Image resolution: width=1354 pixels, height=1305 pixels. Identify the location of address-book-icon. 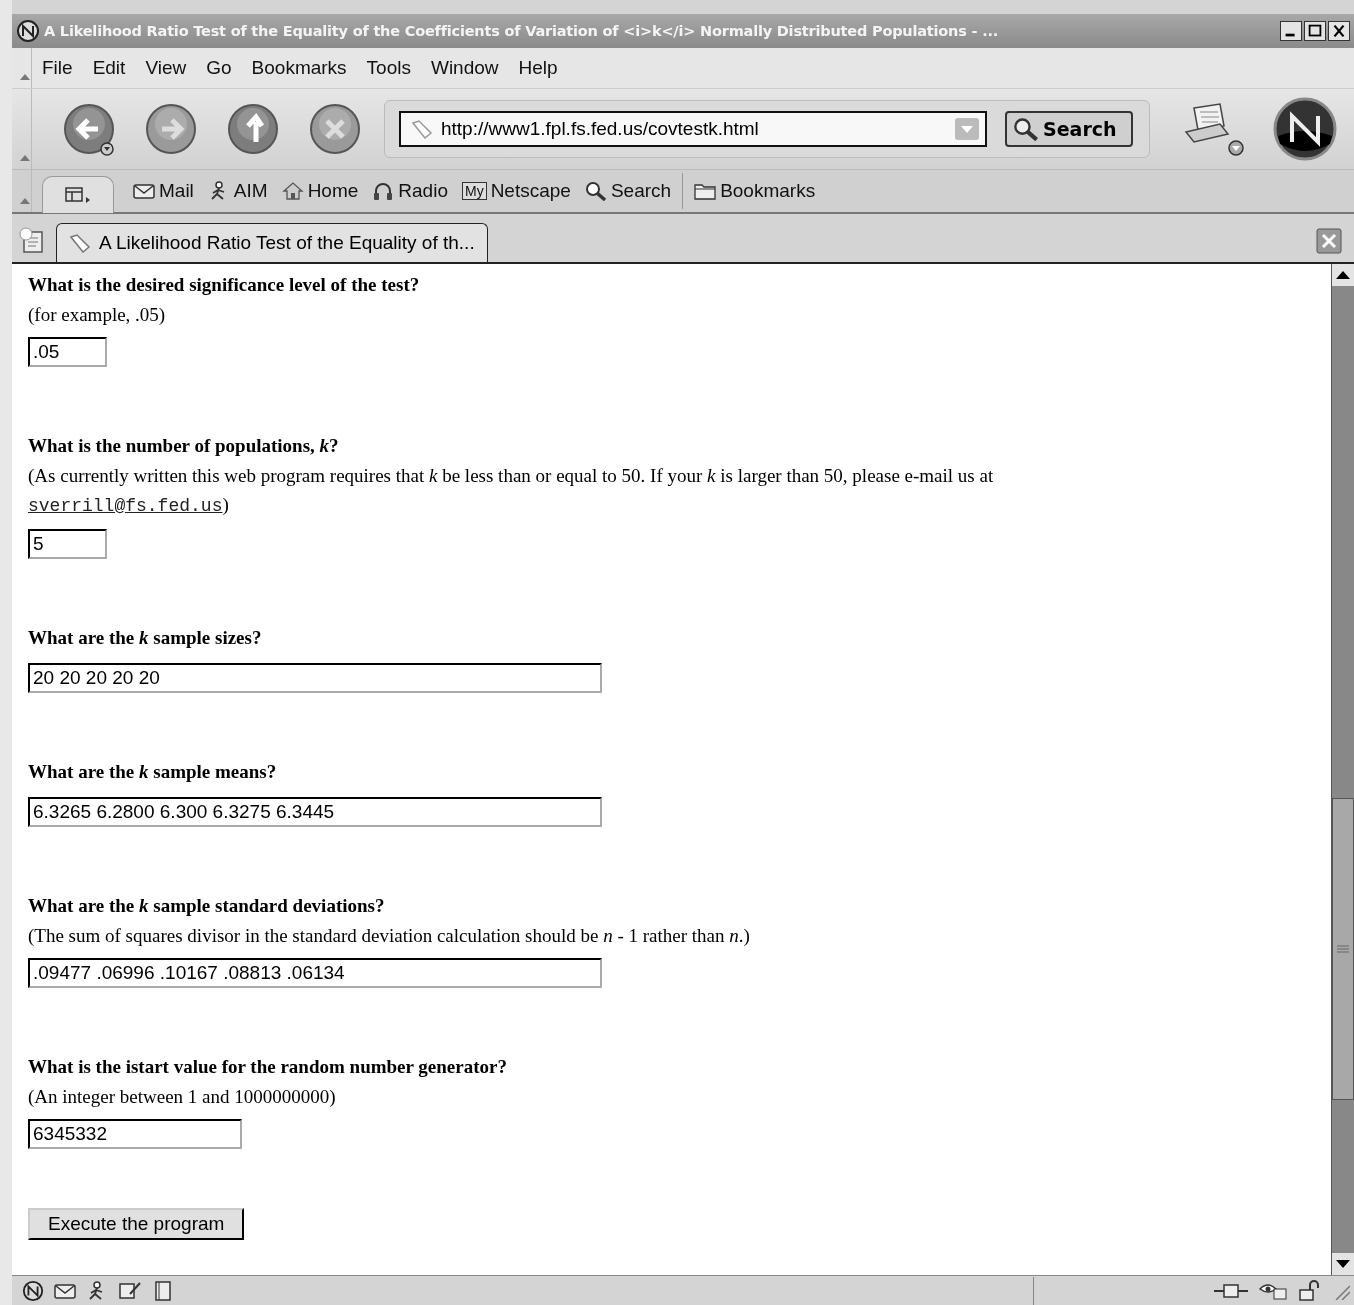
(163, 1290).